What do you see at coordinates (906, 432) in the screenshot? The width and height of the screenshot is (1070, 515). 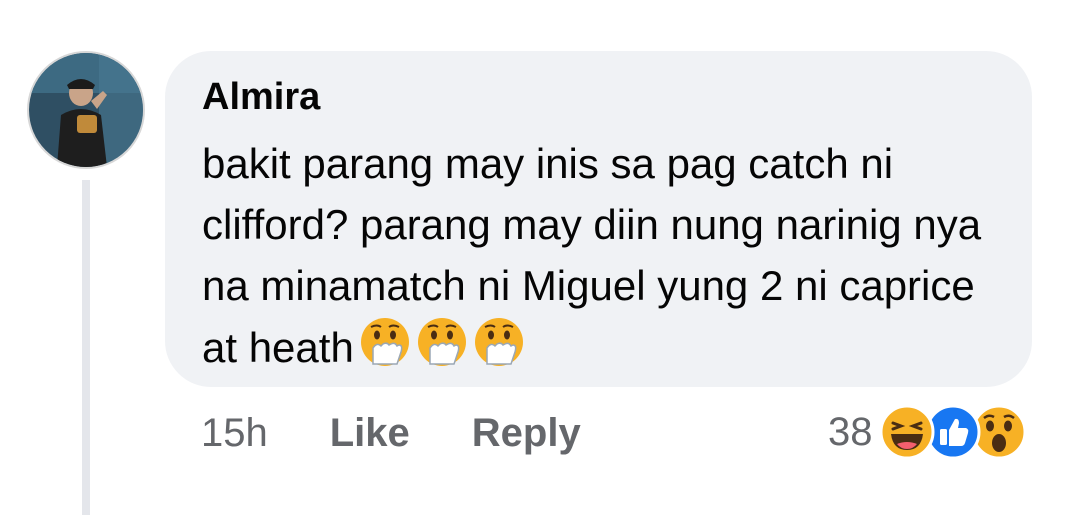 I see `haha-reaction-icon` at bounding box center [906, 432].